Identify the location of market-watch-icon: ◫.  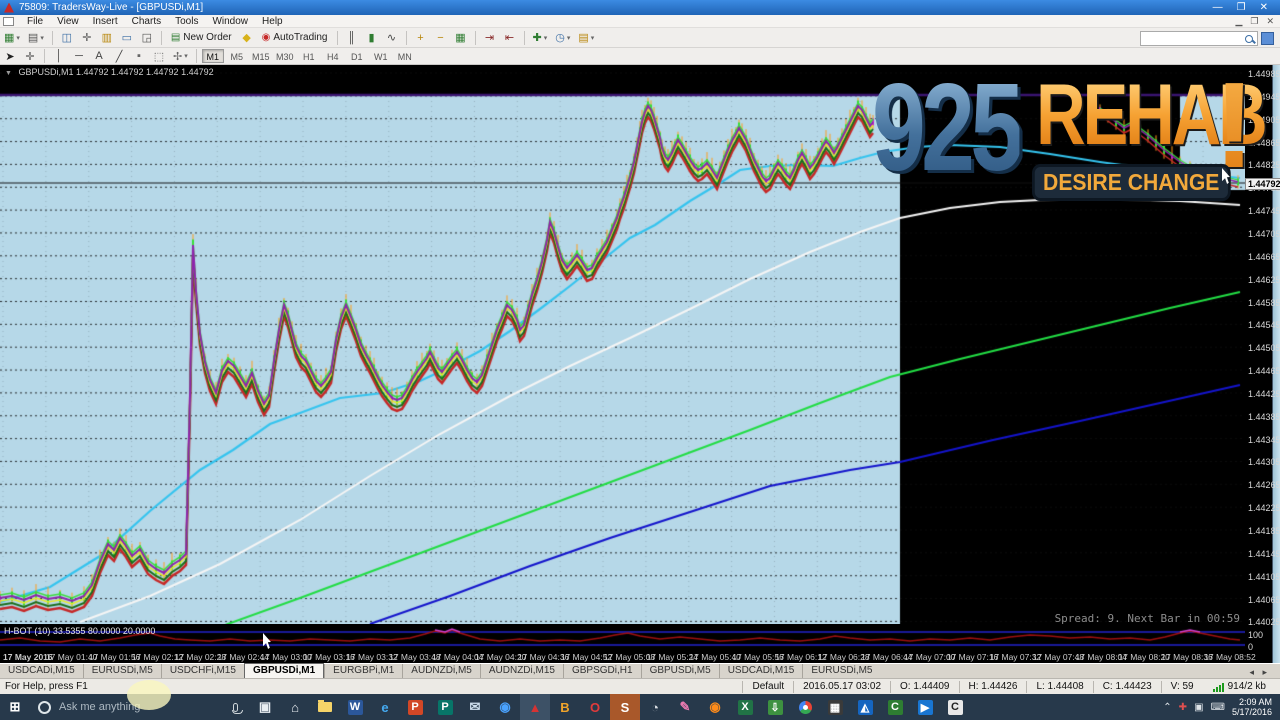
(67, 38).